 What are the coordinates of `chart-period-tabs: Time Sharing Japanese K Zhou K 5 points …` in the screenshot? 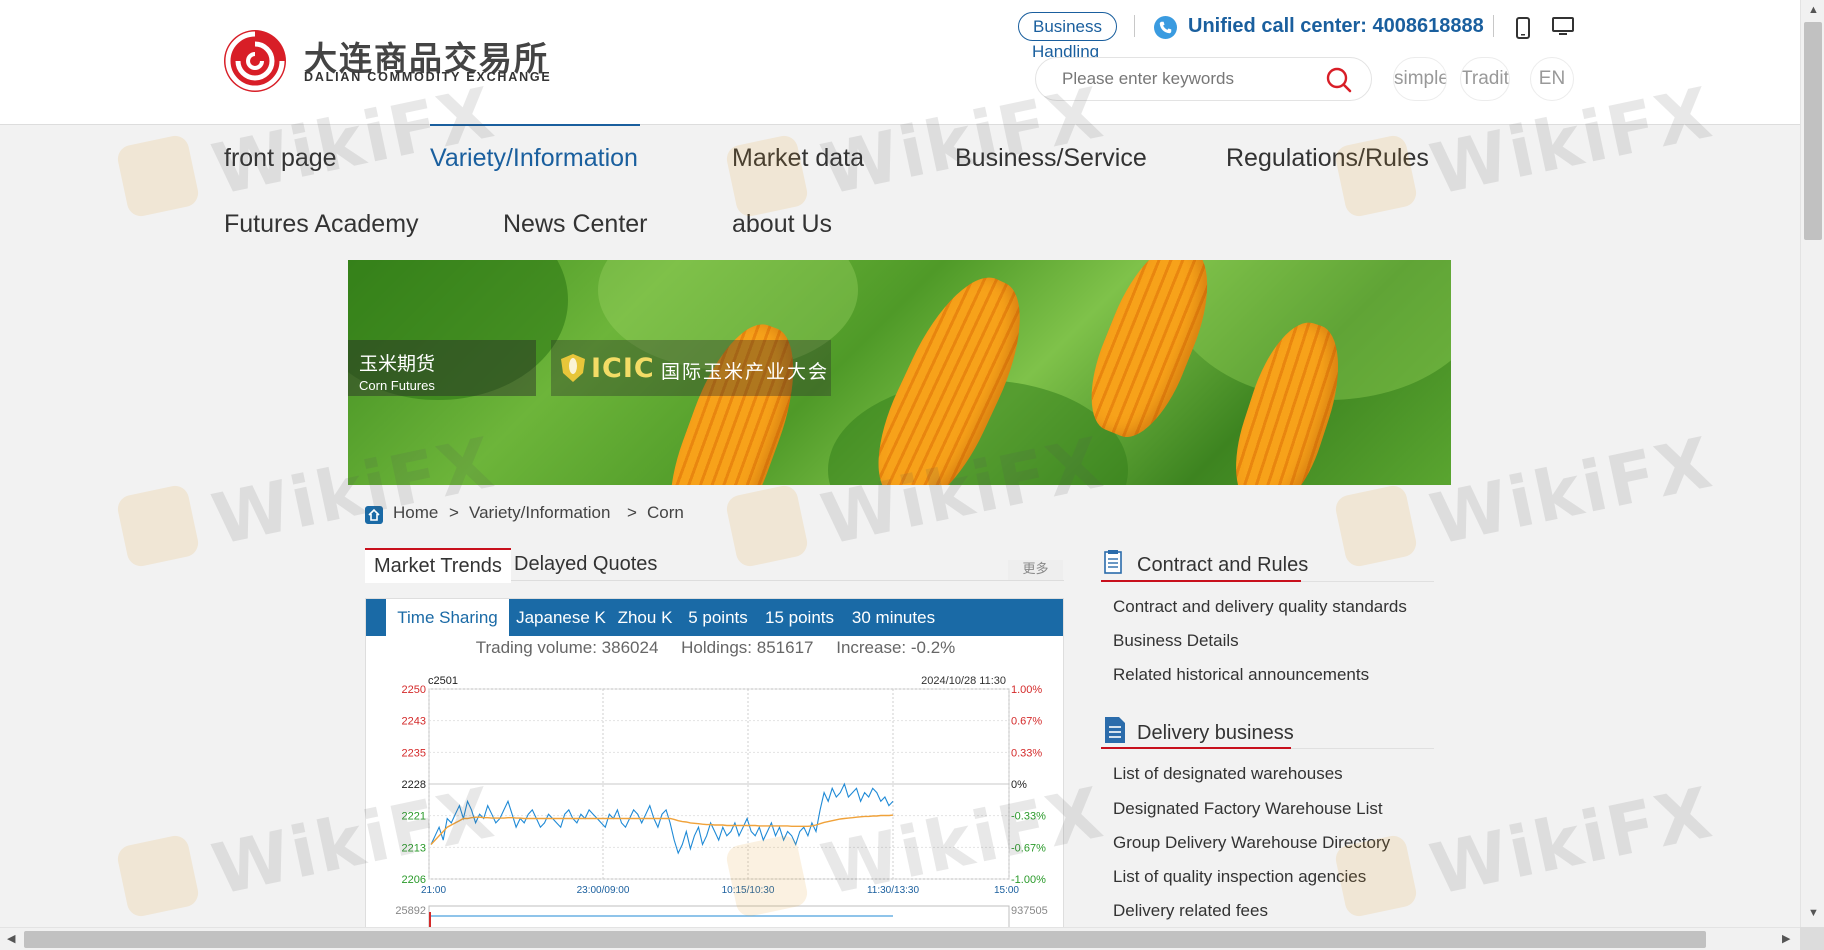 It's located at (714, 617).